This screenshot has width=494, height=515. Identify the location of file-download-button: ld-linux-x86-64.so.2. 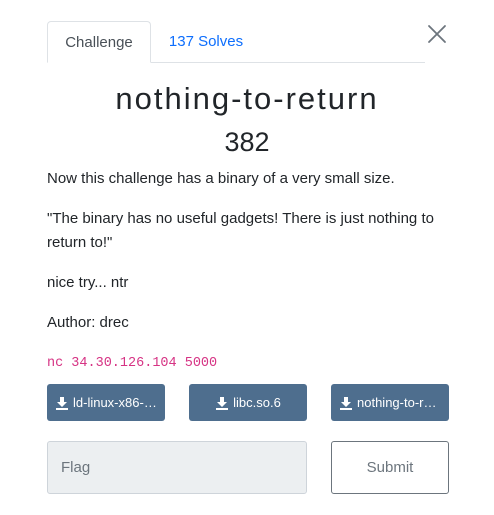
(106, 402).